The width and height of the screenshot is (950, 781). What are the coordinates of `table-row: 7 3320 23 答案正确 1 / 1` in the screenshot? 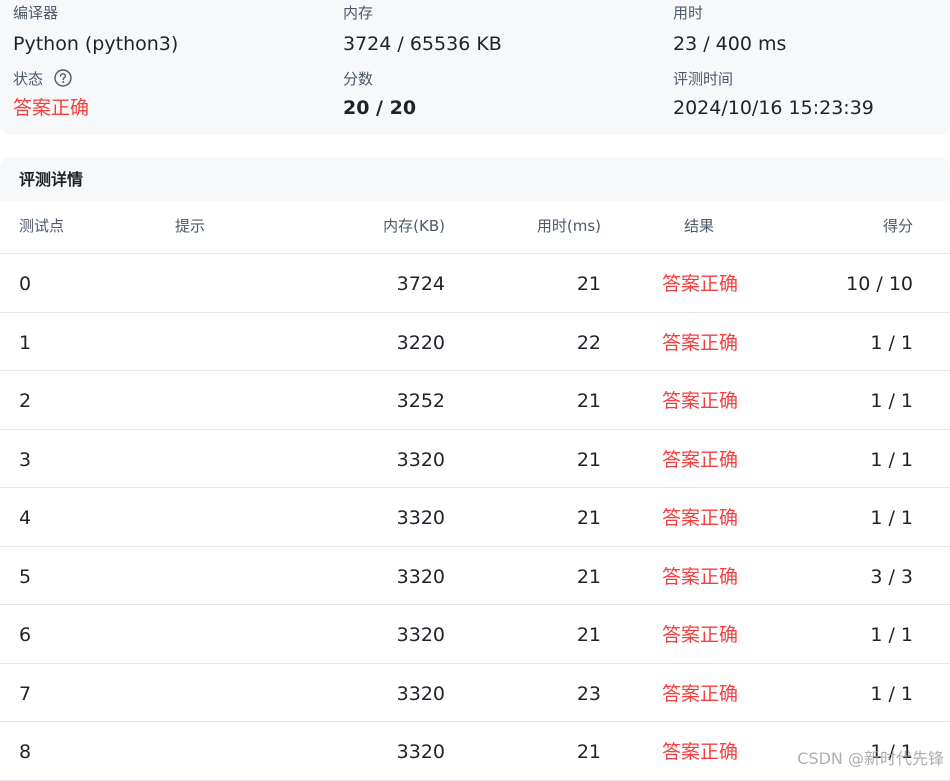 It's located at (475, 693).